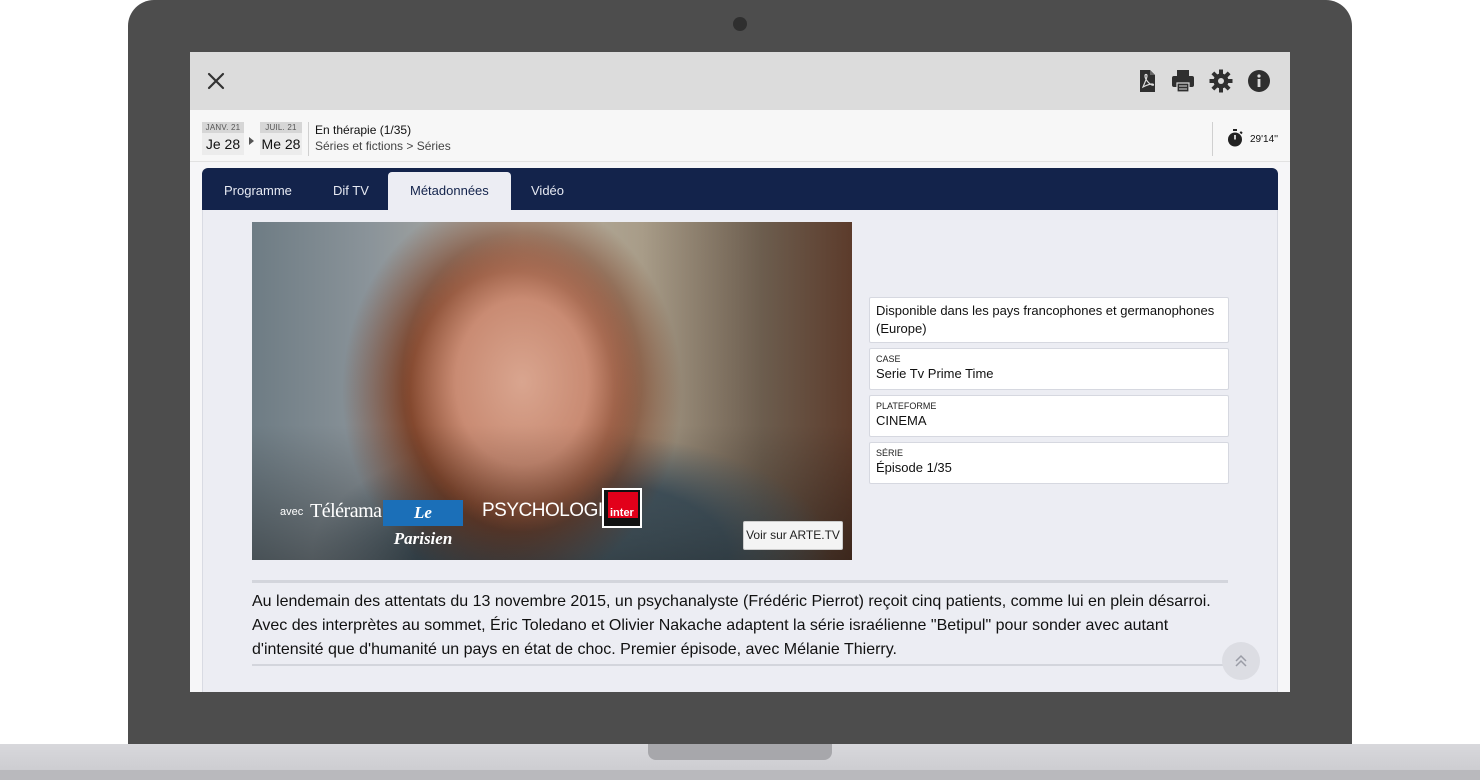 Image resolution: width=1480 pixels, height=780 pixels. Describe the element at coordinates (890, 453) in the screenshot. I see `meta-label: SÉRIE` at that location.